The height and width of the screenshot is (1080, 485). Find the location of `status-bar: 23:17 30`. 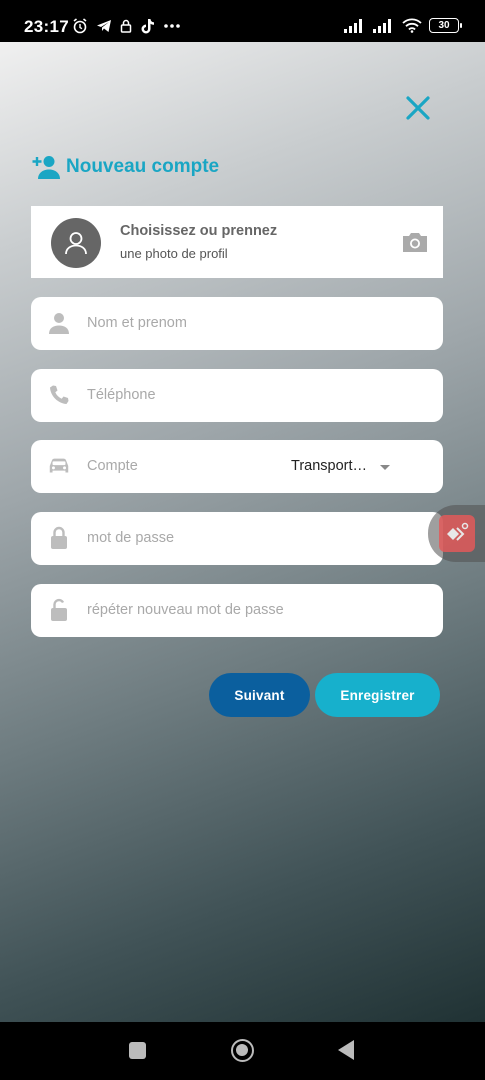

status-bar: 23:17 30 is located at coordinates (242, 21).